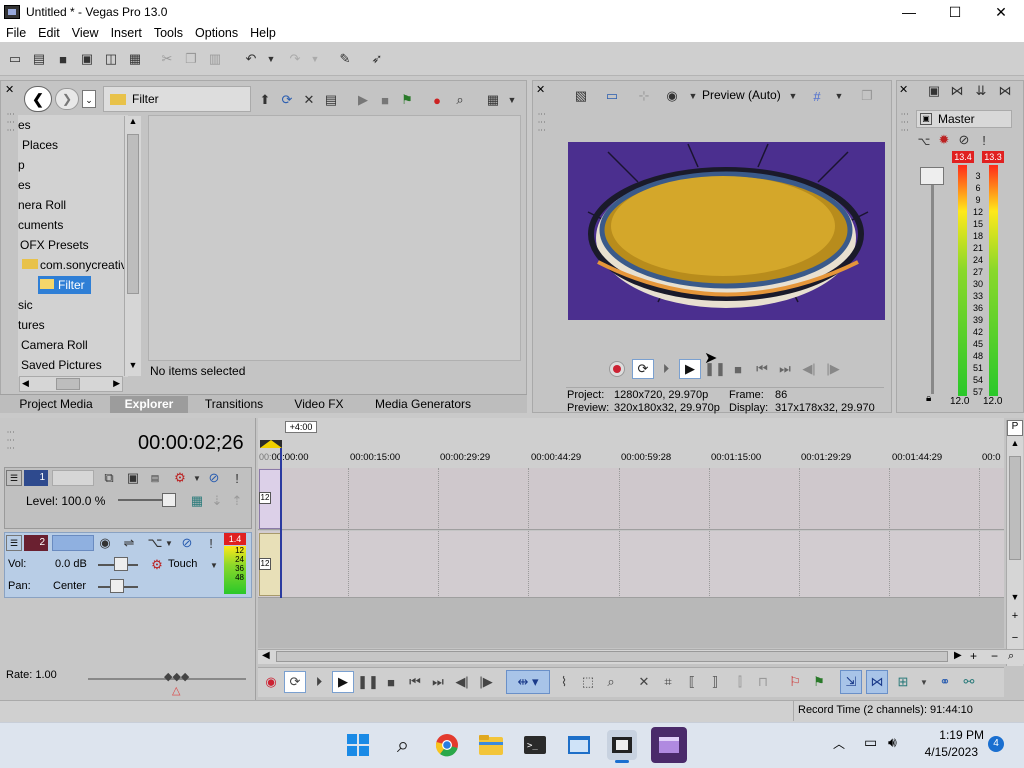 This screenshot has width=1024, height=768. I want to click on video-track-lane, so click(631, 499).